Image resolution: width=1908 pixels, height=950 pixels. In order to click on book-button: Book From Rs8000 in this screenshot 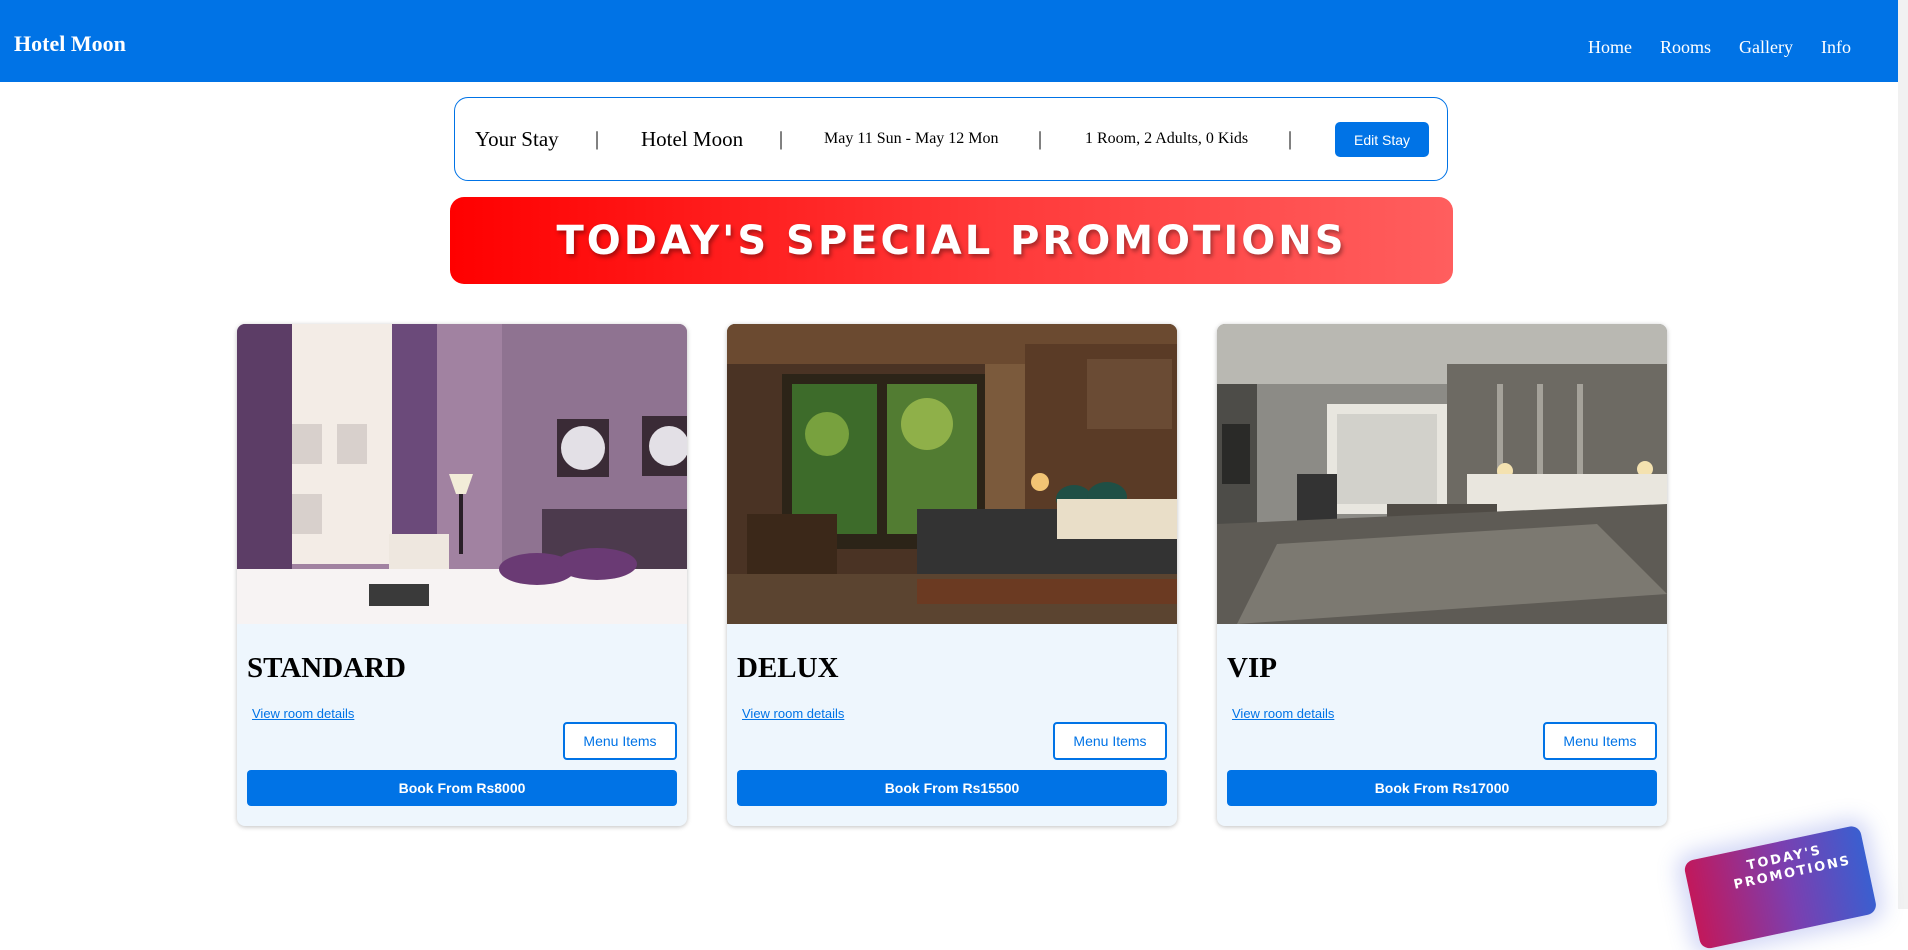, I will do `click(462, 788)`.